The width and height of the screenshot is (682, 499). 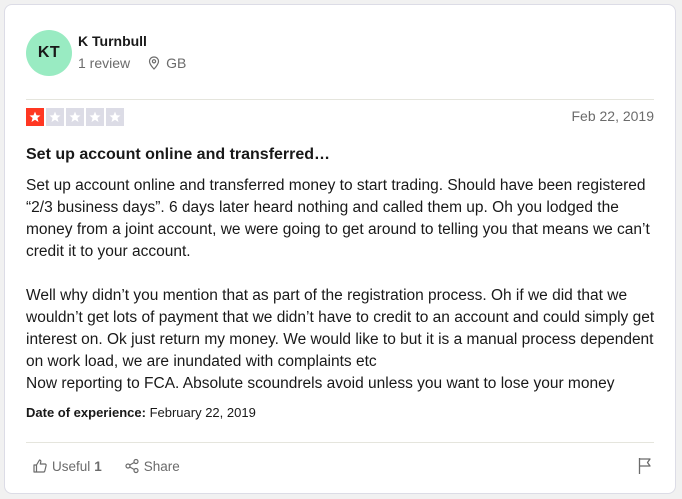 I want to click on useful-label: Useful, so click(x=71, y=466).